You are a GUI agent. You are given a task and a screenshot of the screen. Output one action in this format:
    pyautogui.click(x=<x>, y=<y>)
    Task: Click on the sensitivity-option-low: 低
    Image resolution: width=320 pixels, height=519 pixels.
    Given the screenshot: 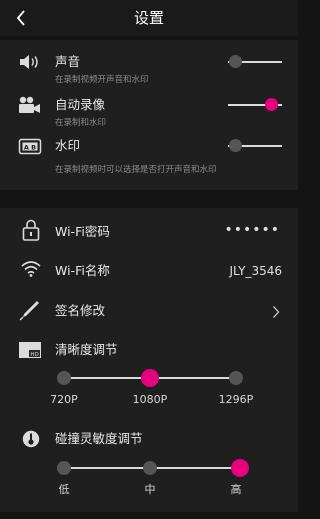 What is the action you would take?
    pyautogui.click(x=64, y=489)
    